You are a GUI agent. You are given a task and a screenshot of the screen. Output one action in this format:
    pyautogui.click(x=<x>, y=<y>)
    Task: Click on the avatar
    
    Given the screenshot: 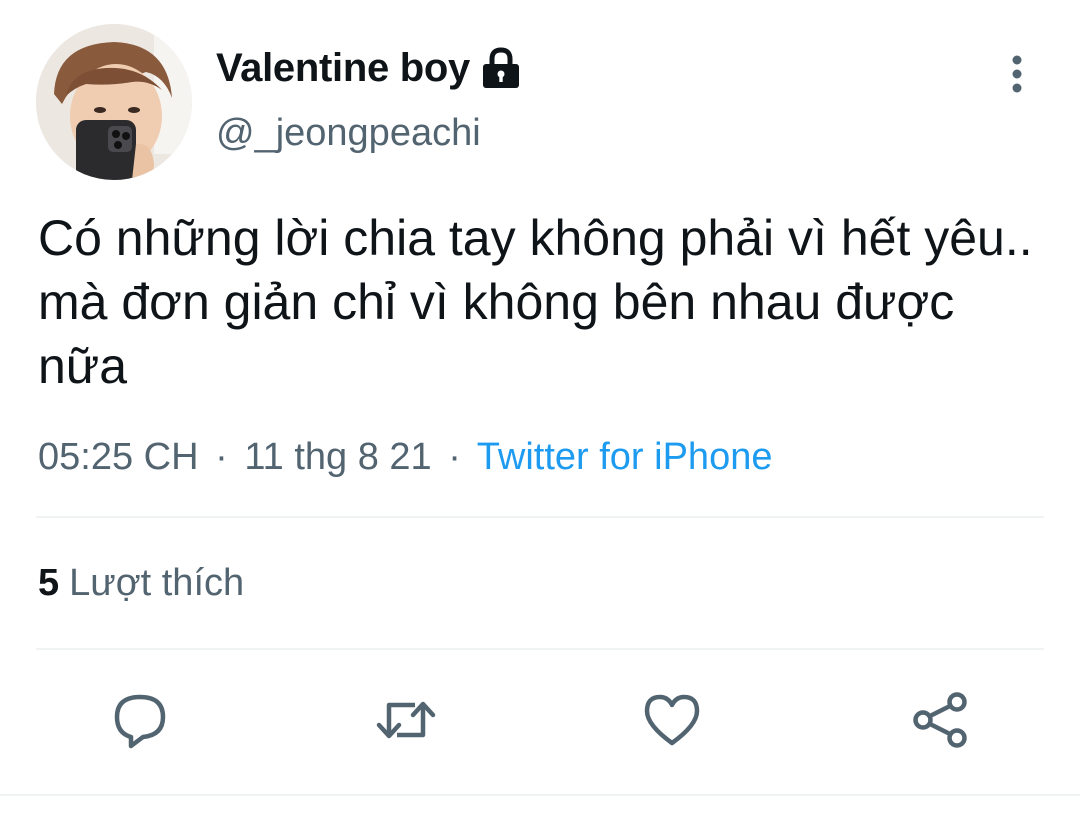 What is the action you would take?
    pyautogui.click(x=114, y=102)
    